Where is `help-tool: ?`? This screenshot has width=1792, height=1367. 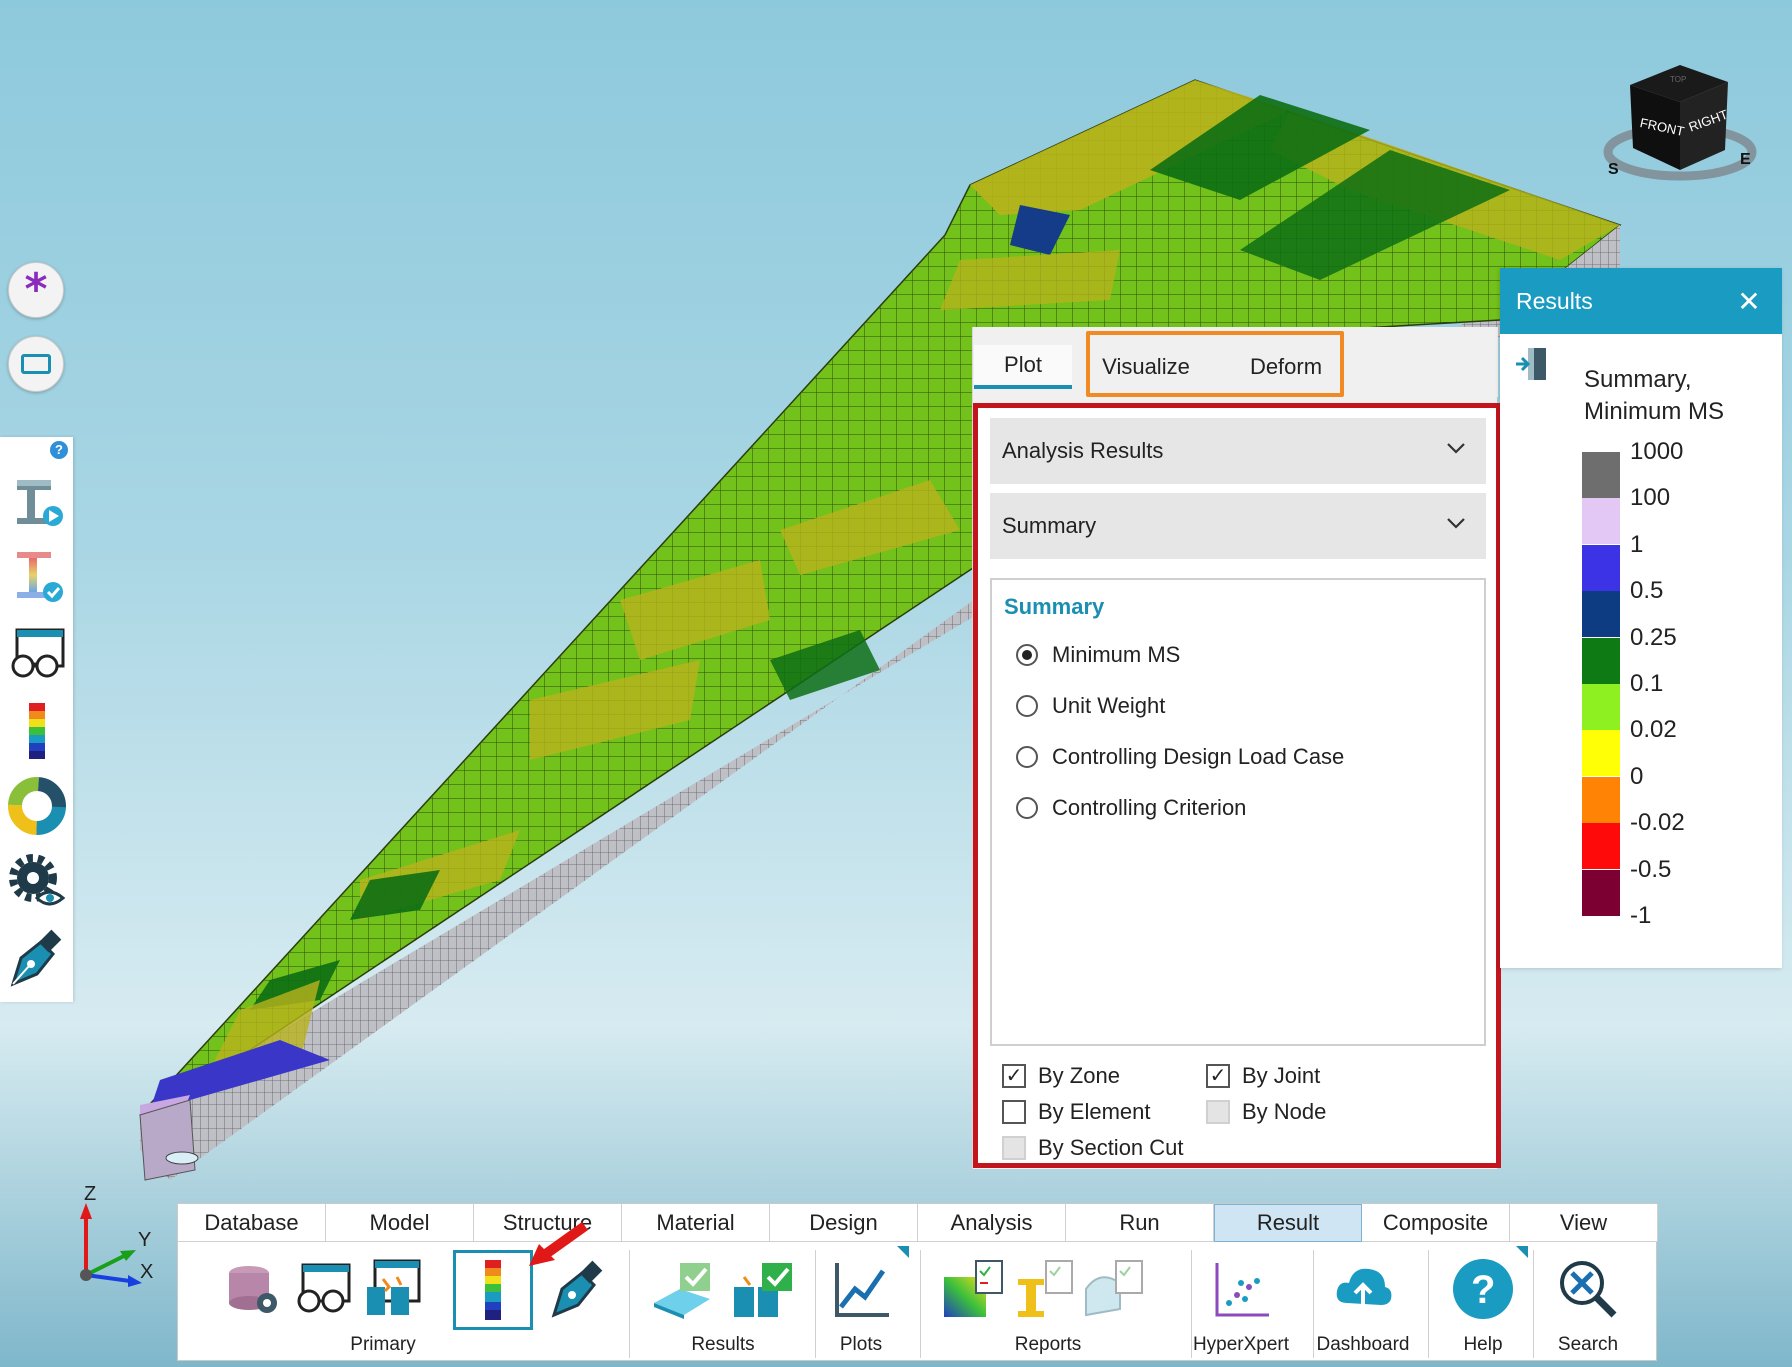
help-tool: ? is located at coordinates (1483, 1289).